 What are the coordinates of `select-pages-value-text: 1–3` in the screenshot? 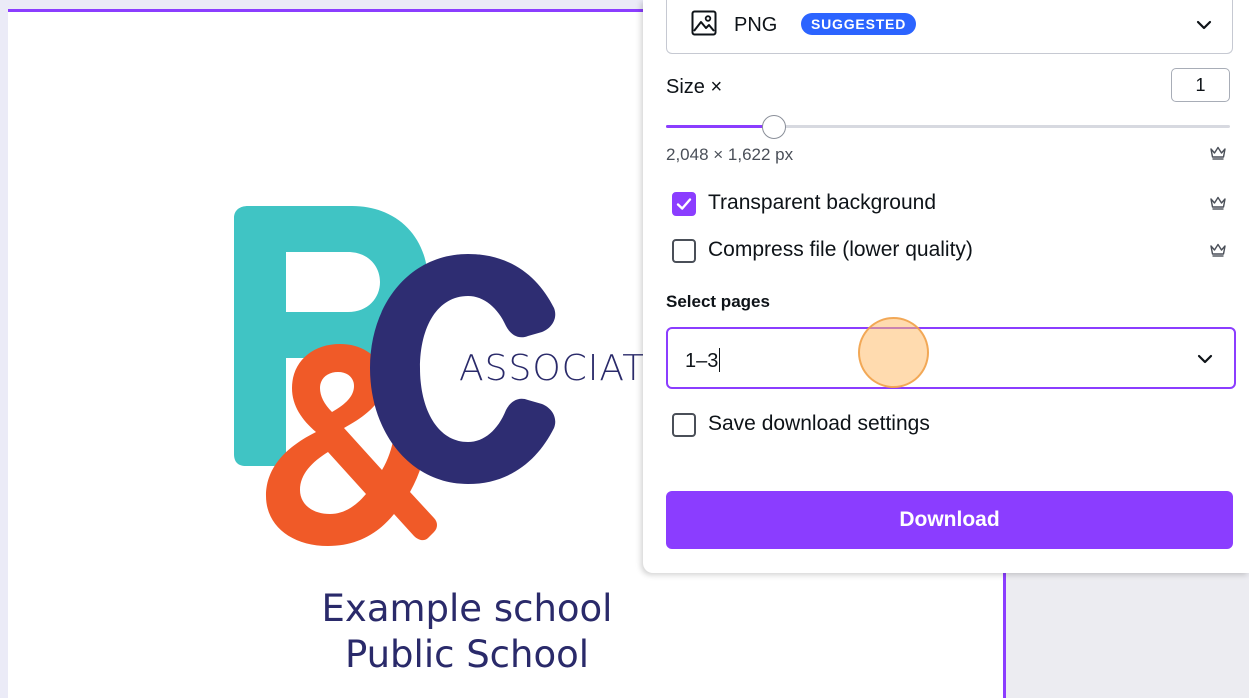 It's located at (702, 361).